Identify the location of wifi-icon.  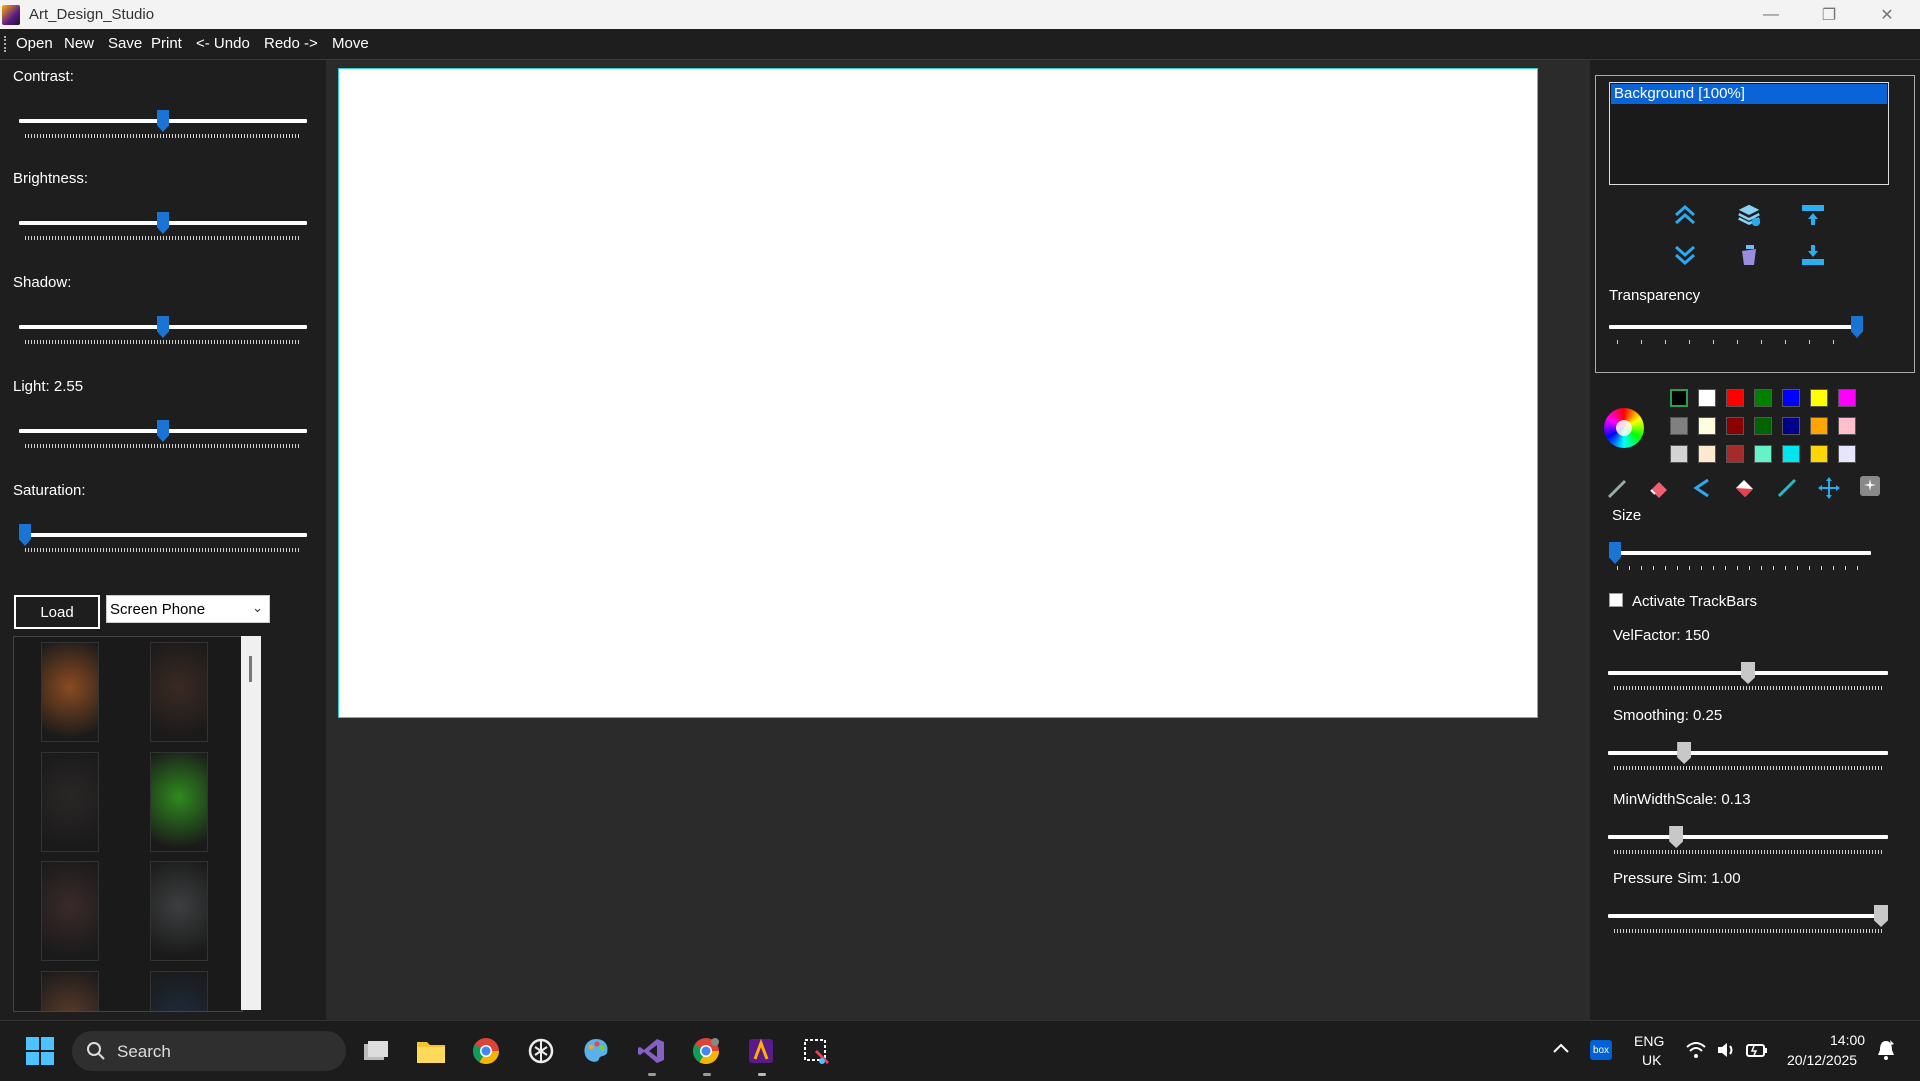
(1696, 1051).